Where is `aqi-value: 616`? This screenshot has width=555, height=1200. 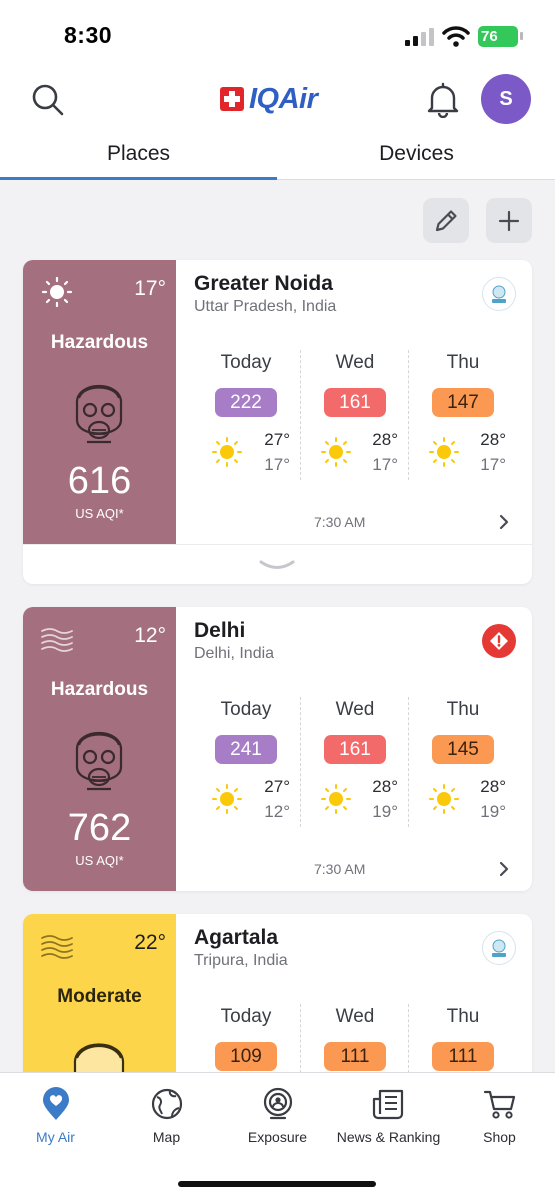
aqi-value: 616 is located at coordinates (99, 481).